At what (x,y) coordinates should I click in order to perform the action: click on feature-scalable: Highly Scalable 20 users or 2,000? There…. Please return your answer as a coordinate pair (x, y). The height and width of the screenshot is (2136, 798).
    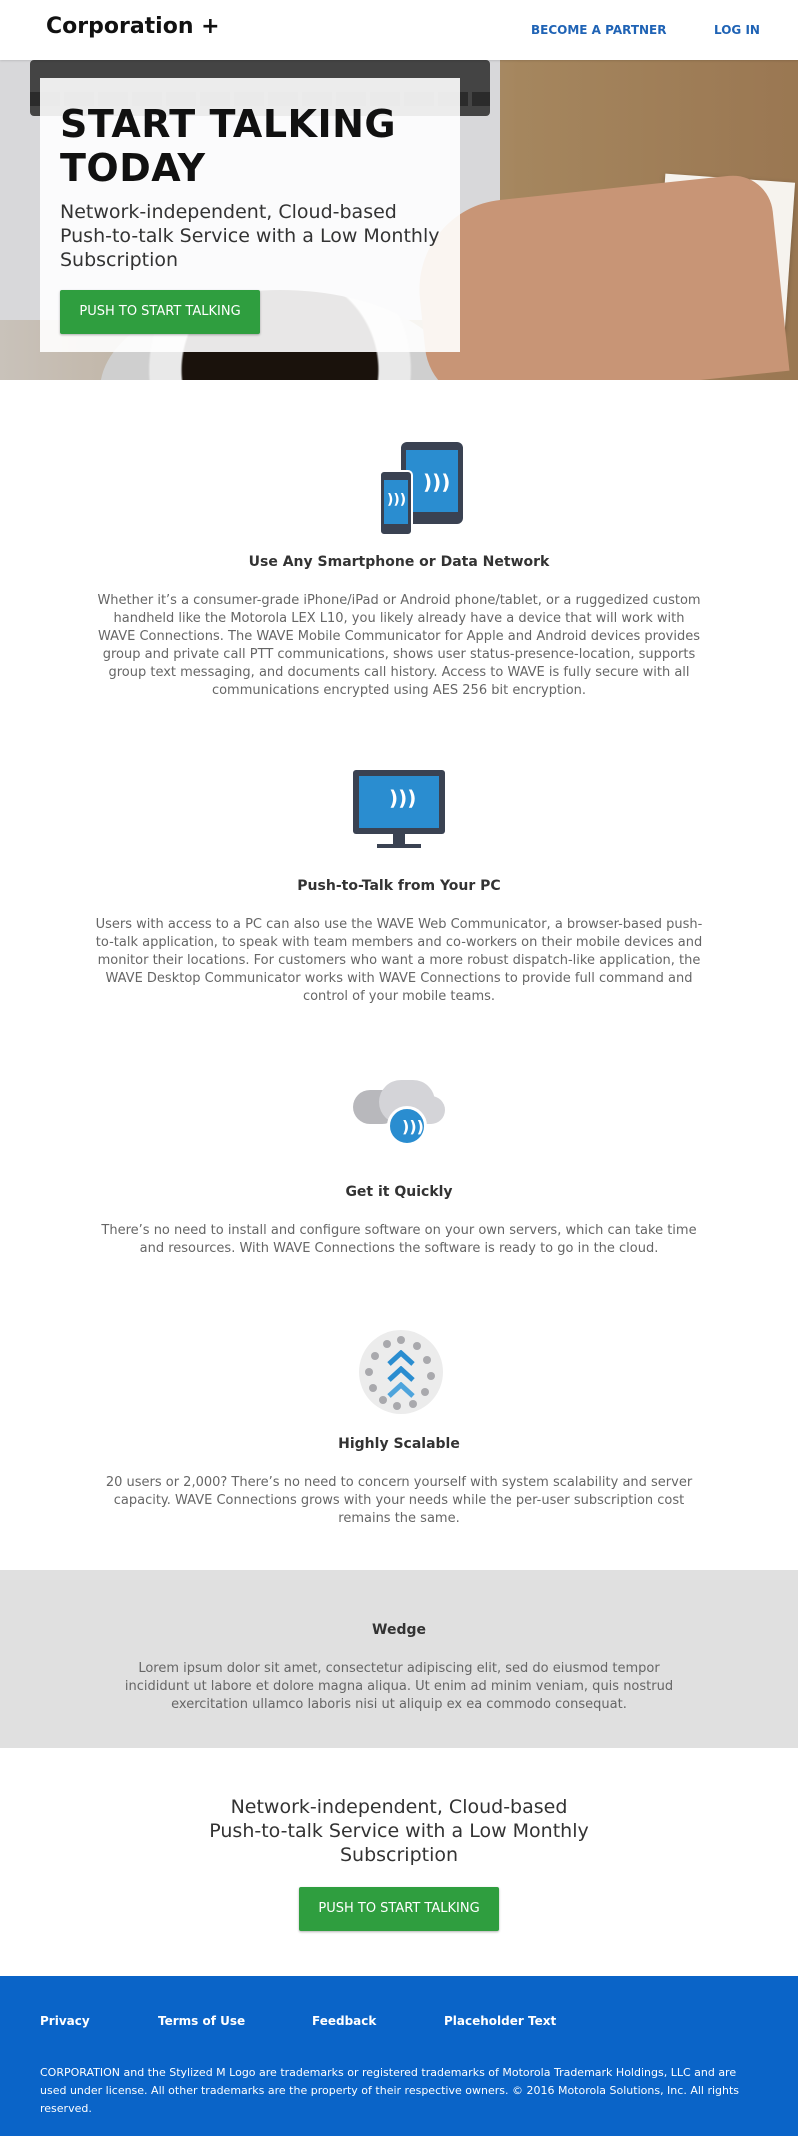
    Looking at the image, I should click on (399, 1425).